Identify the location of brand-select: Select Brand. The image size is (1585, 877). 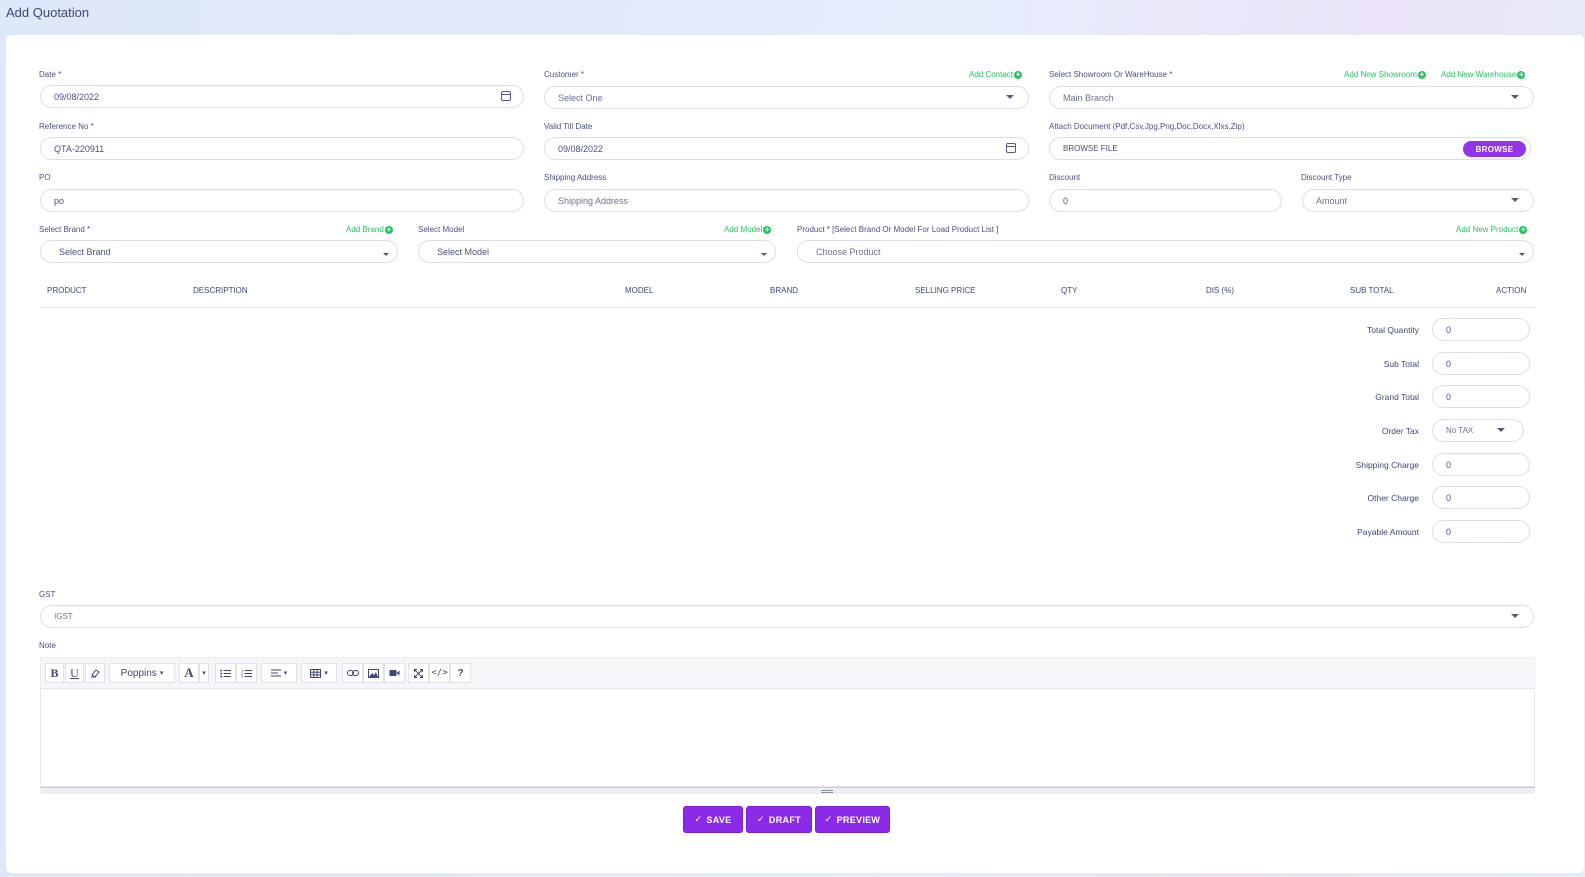
(219, 251).